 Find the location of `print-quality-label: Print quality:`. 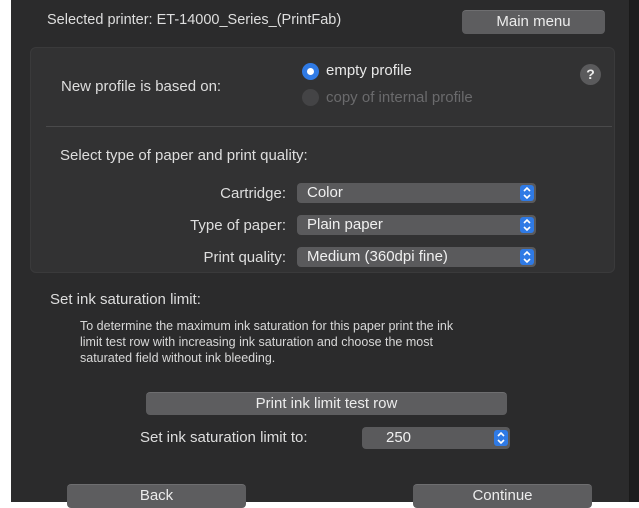

print-quality-label: Print quality: is located at coordinates (244, 257).